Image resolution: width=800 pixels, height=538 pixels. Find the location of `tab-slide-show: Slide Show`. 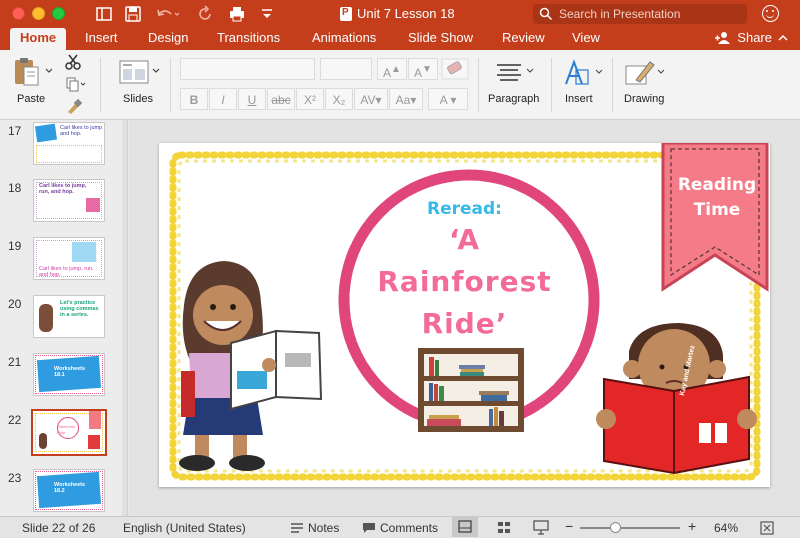

tab-slide-show: Slide Show is located at coordinates (440, 39).